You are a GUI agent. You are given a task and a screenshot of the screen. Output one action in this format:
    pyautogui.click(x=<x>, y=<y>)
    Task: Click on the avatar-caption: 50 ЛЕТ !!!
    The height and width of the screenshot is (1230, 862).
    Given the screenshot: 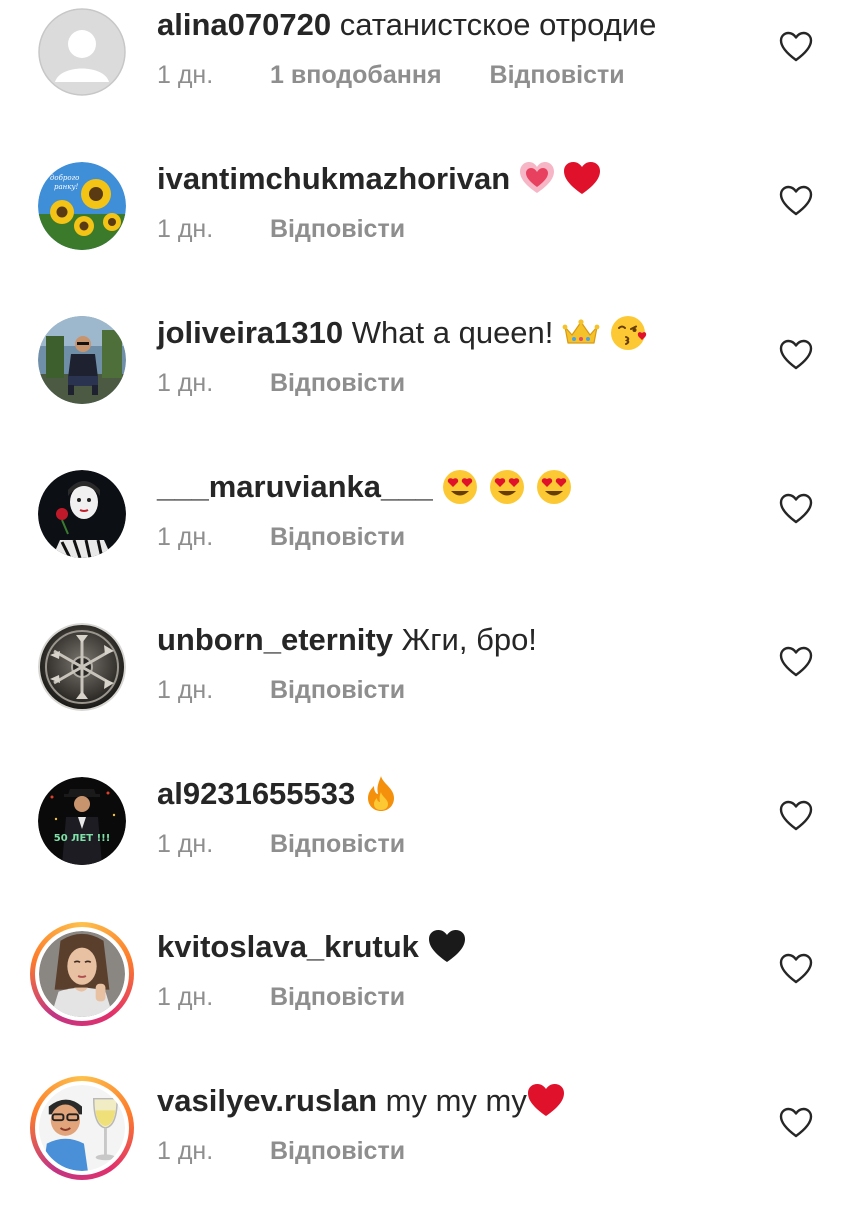 What is the action you would take?
    pyautogui.click(x=82, y=838)
    